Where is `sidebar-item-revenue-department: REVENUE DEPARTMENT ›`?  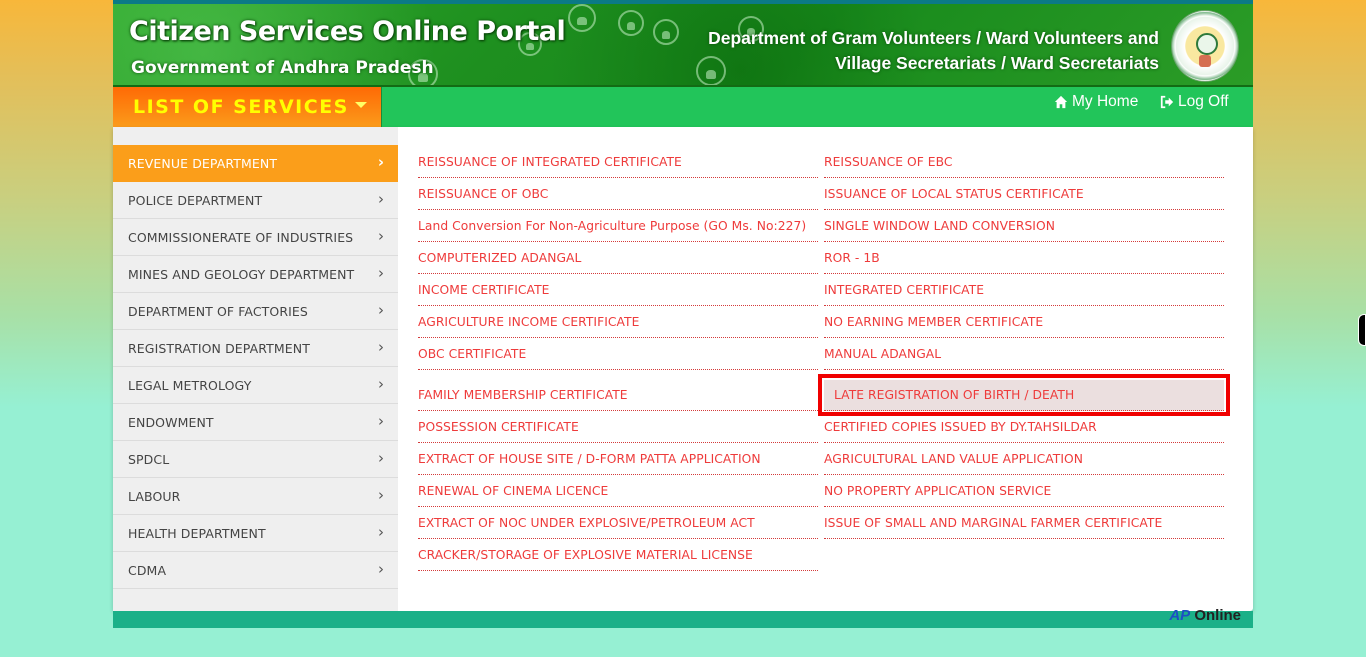
sidebar-item-revenue-department: REVENUE DEPARTMENT › is located at coordinates (255, 163).